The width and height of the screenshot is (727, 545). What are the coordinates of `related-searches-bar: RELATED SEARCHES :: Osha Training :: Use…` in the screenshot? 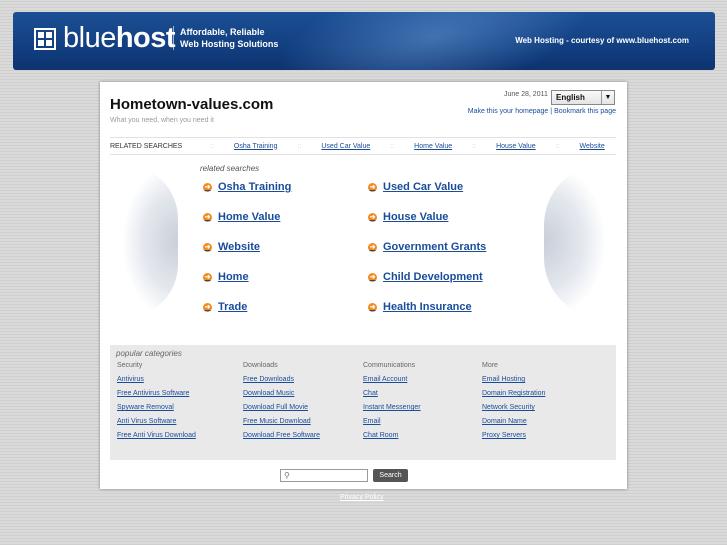 It's located at (363, 146).